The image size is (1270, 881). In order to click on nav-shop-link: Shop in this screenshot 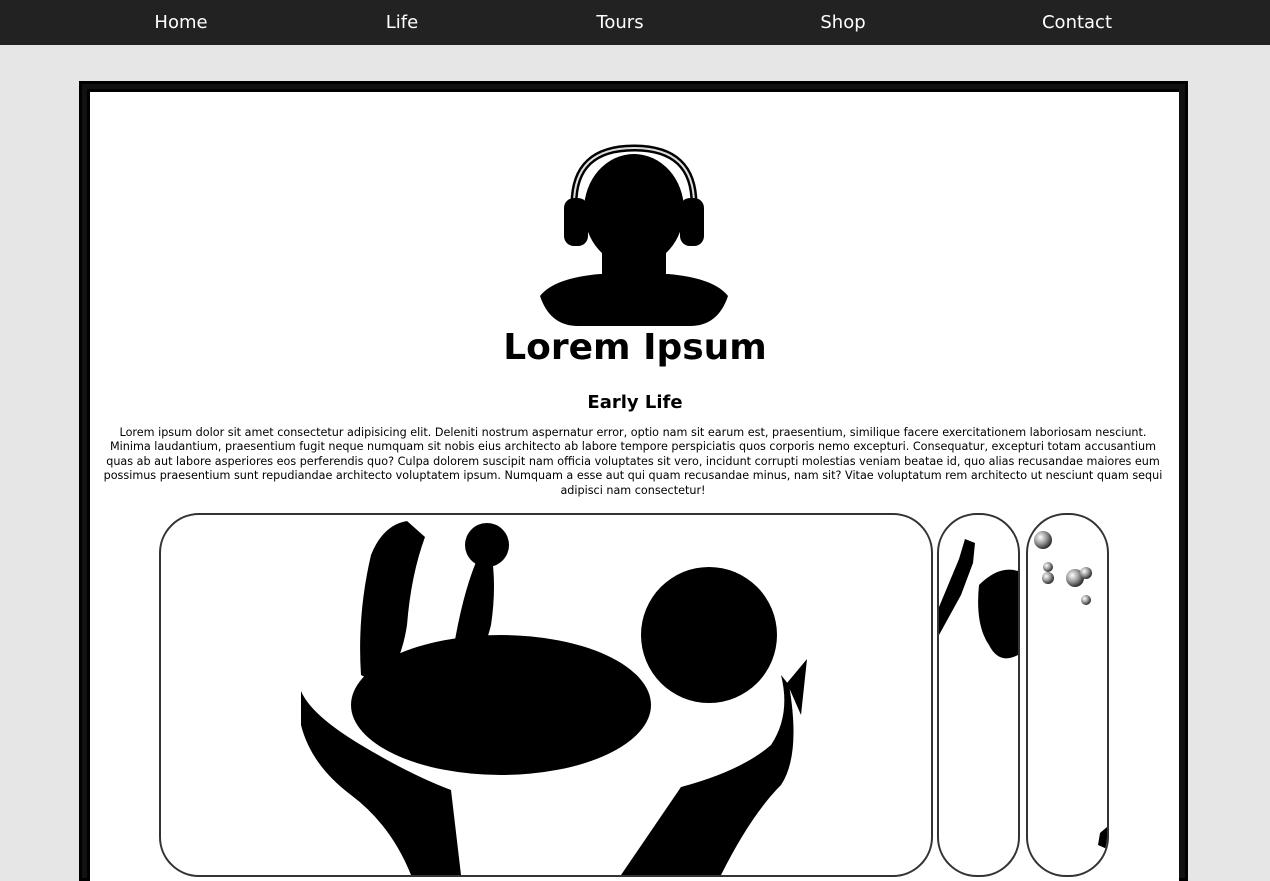, I will do `click(842, 22)`.